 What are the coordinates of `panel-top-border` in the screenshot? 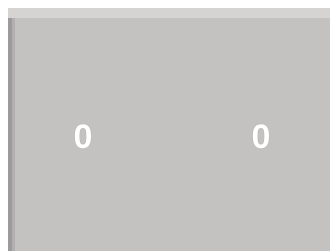 It's located at (169, 13).